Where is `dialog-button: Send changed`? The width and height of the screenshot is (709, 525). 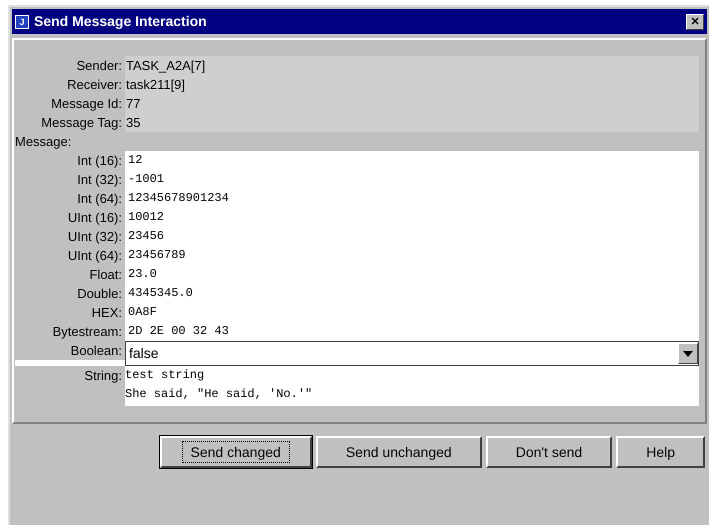 dialog-button: Send changed is located at coordinates (236, 452).